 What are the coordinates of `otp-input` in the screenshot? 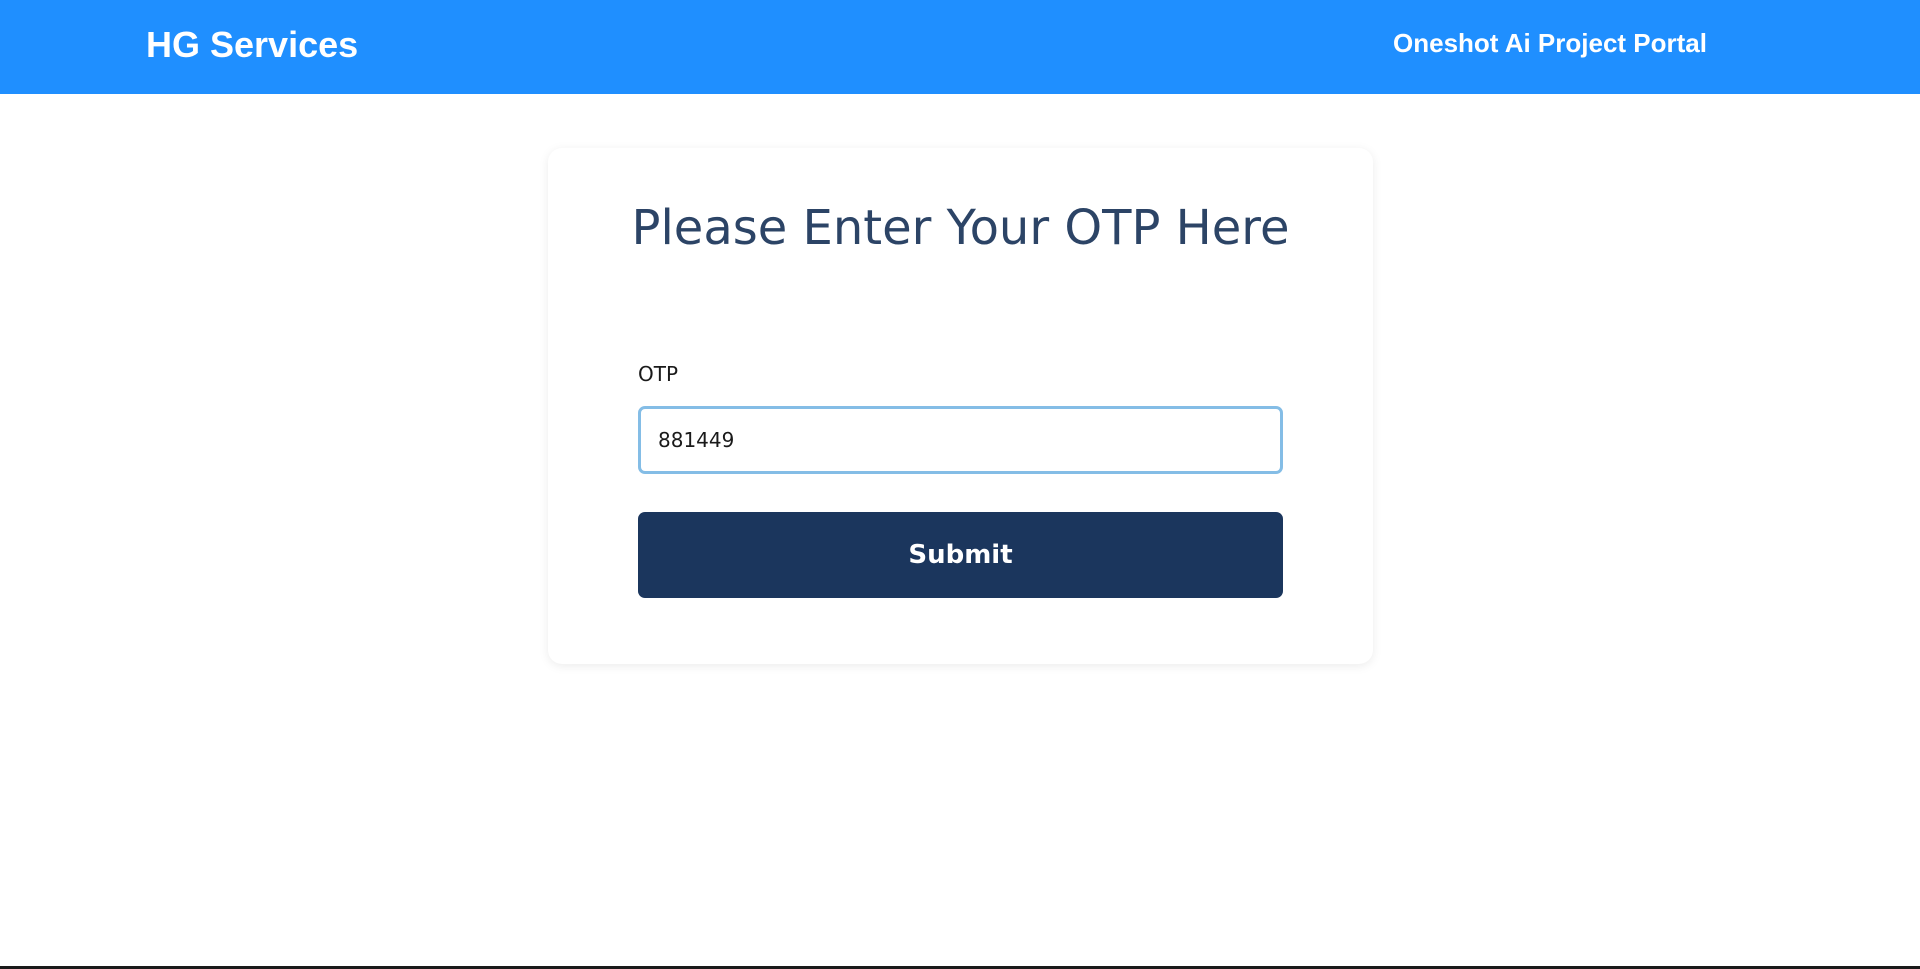 It's located at (960, 440).